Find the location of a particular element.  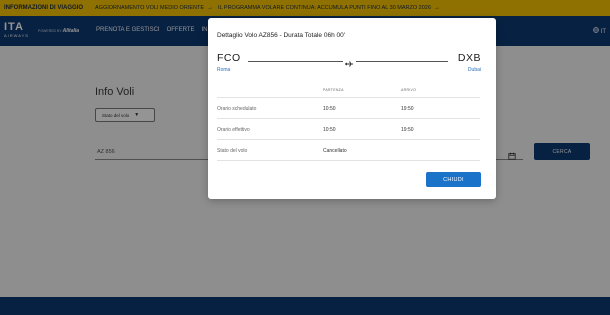

departure-airport-code: FCO is located at coordinates (229, 58).